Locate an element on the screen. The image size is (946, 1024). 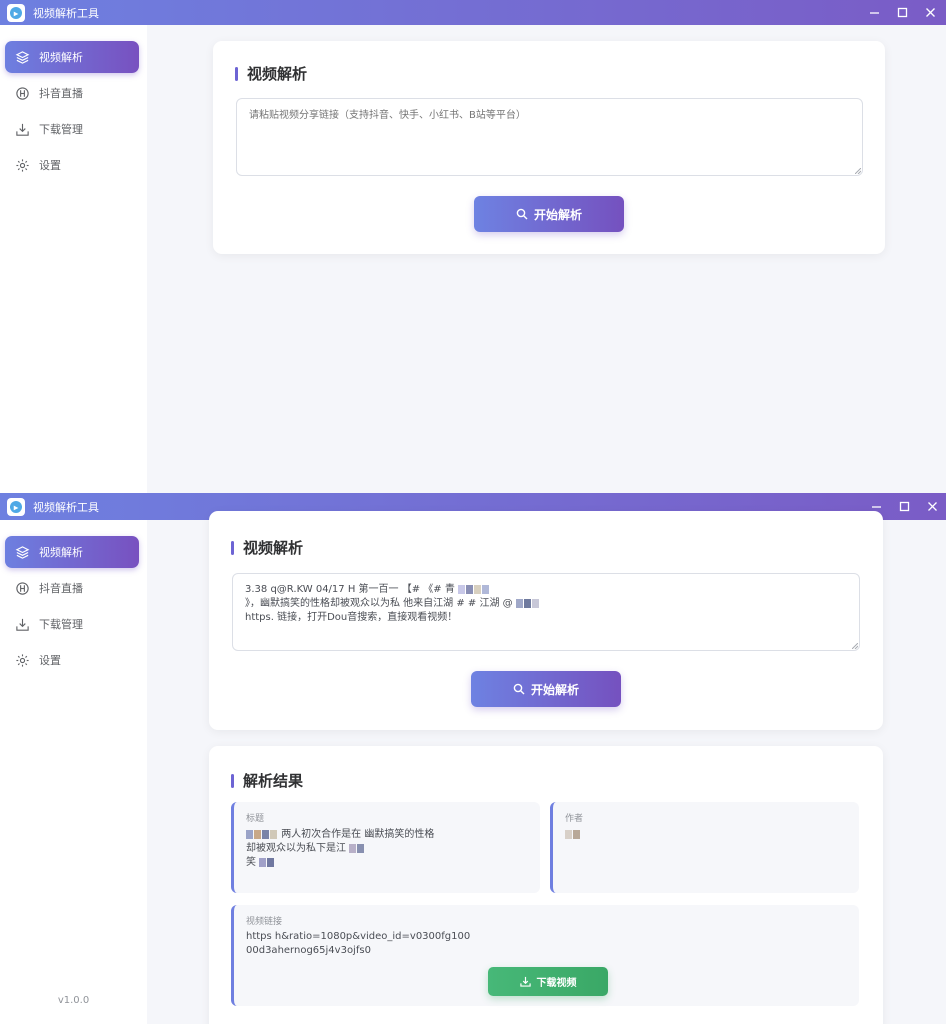
parse-card: 视频解析 开始解析 is located at coordinates (549, 147).